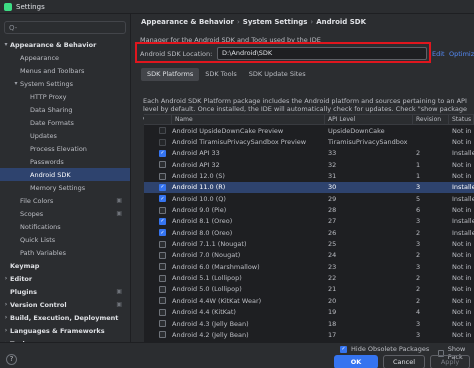  Describe the element at coordinates (309, 175) in the screenshot. I see `table-row: Android 12.0 (S) 31 1 Not in` at that location.